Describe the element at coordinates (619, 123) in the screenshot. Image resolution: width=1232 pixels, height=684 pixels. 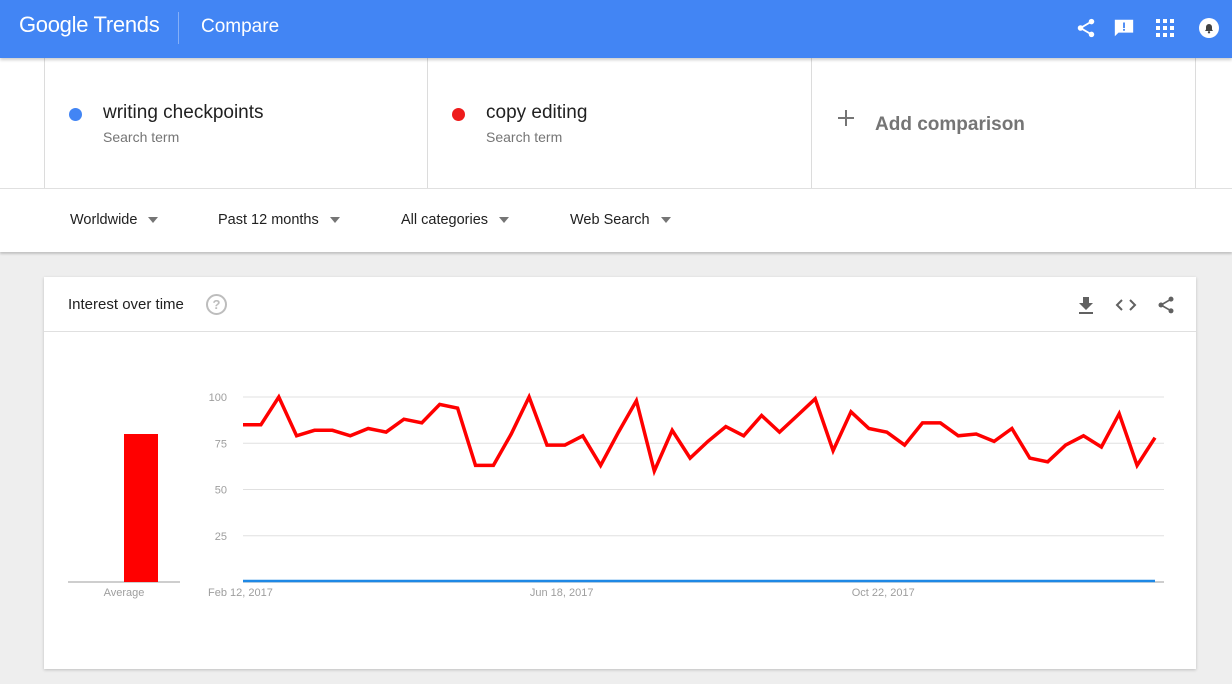
I see `term-card-copy-editing: copy editing Search term` at that location.